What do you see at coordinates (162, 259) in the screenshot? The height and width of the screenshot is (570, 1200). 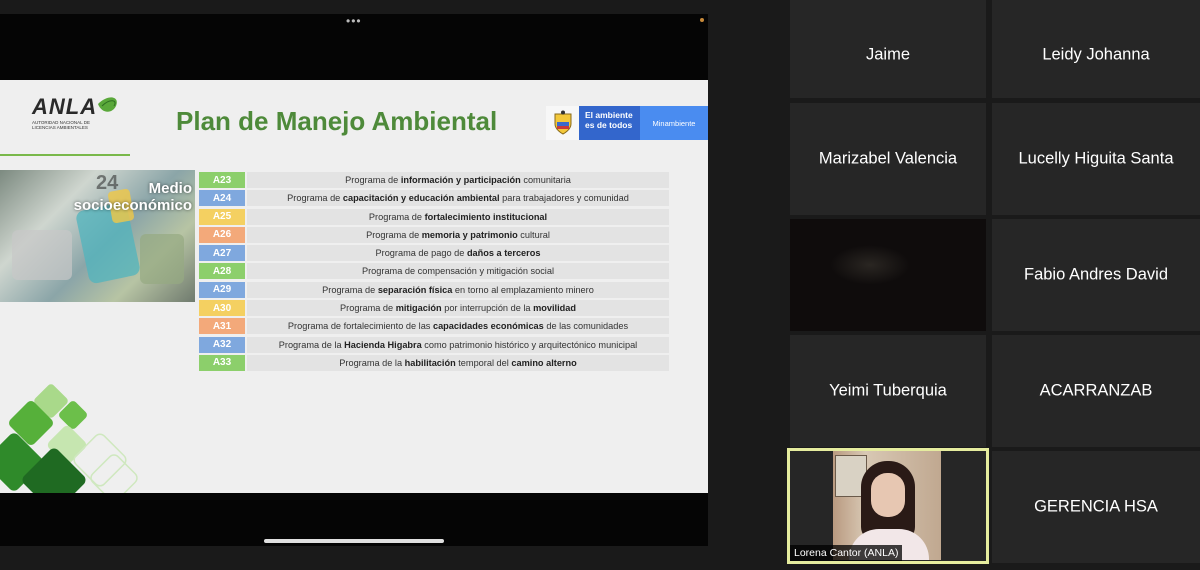 I see `photo-card` at bounding box center [162, 259].